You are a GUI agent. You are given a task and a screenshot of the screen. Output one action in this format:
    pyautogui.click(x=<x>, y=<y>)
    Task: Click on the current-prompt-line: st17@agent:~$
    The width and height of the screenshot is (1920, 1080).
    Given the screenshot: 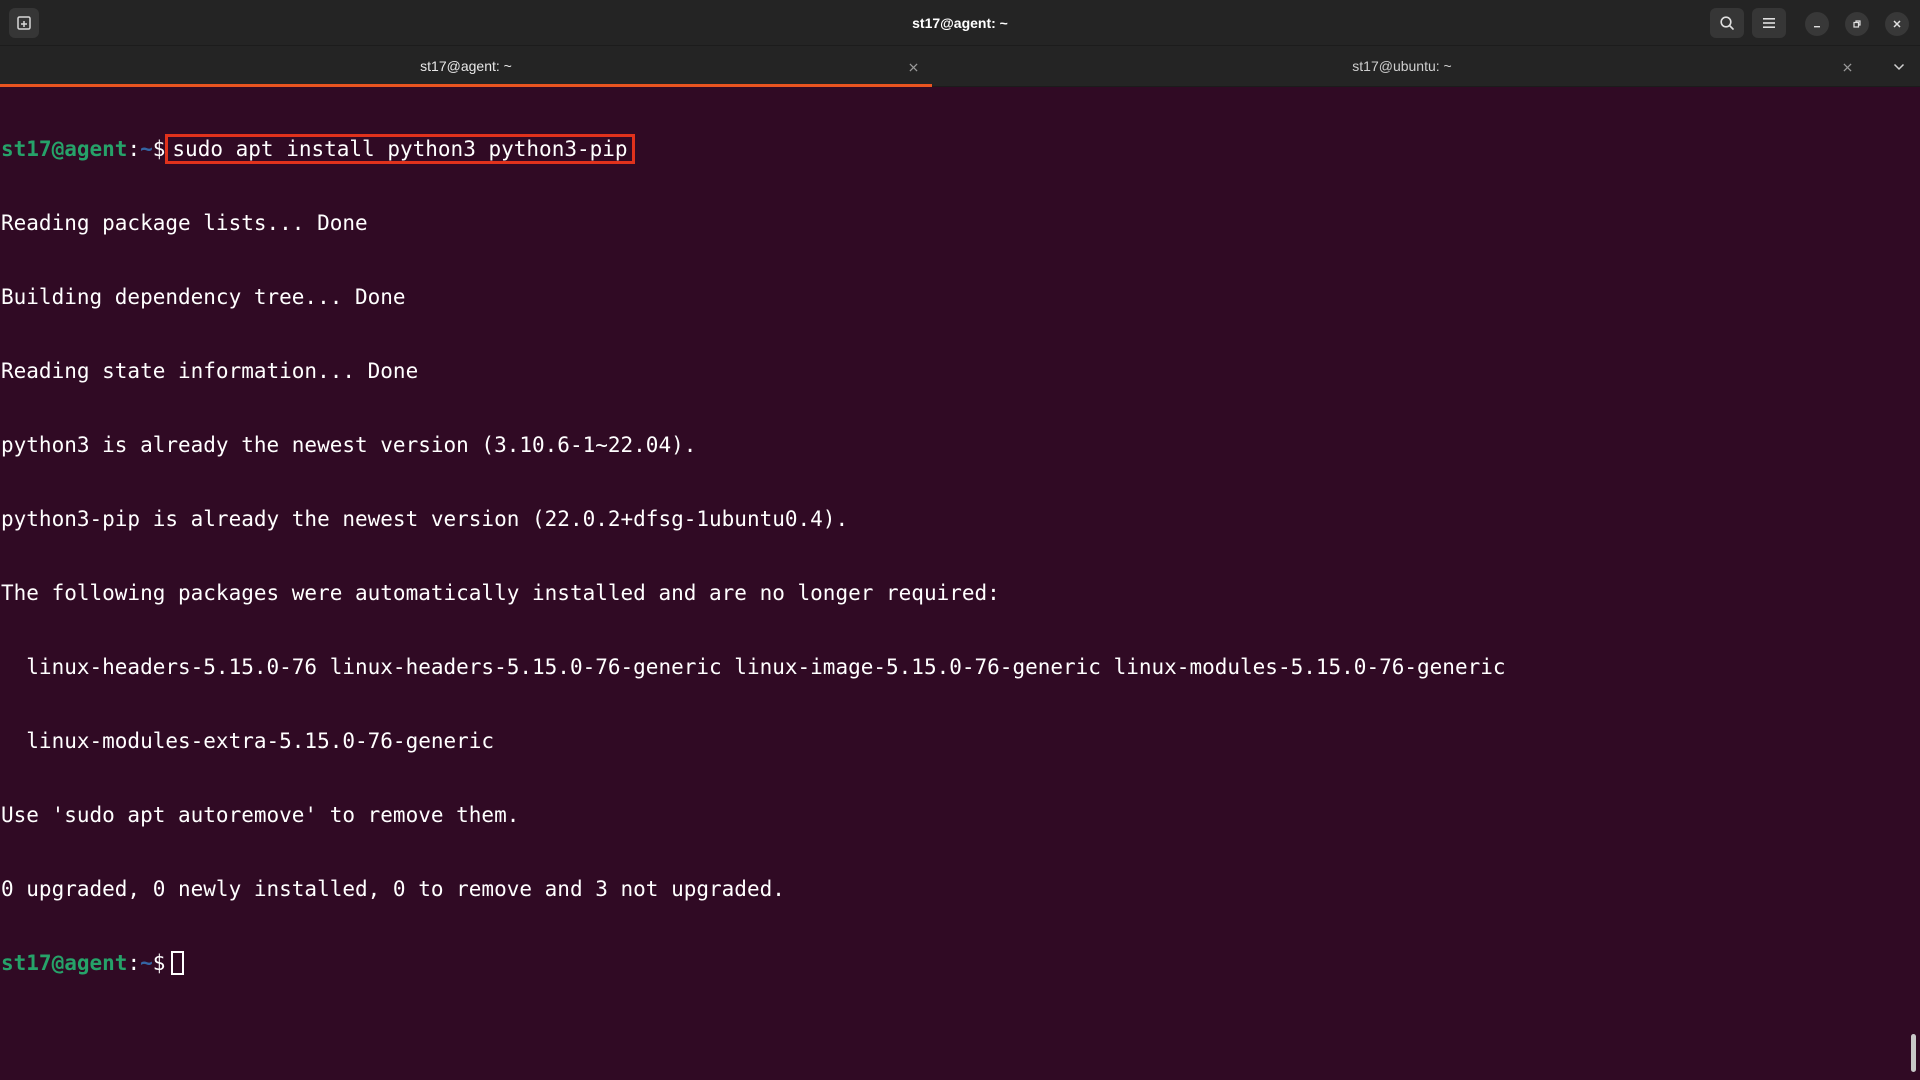 What is the action you would take?
    pyautogui.click(x=960, y=963)
    